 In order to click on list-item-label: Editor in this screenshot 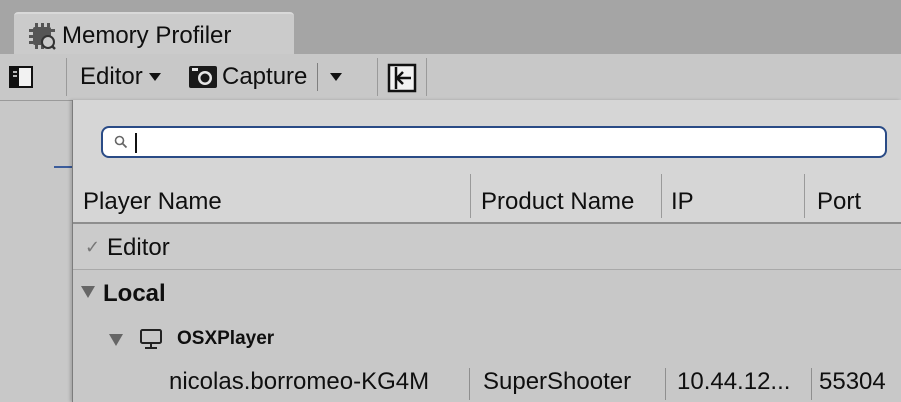, I will do `click(138, 247)`.